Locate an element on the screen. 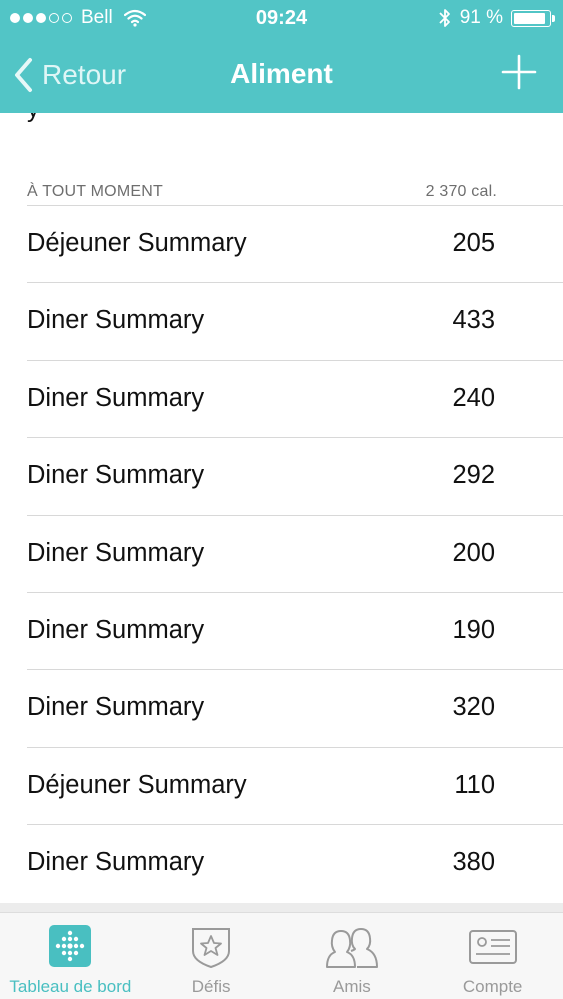  status-right: 91 % is located at coordinates (496, 18).